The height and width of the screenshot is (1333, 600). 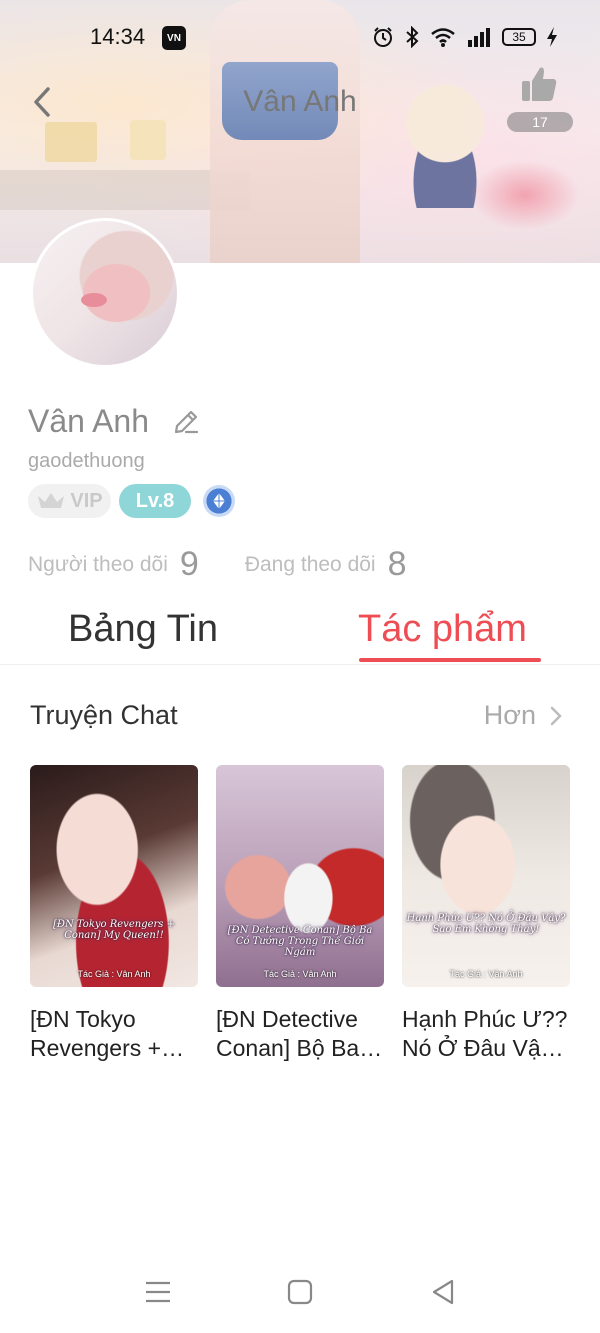 I want to click on profile-badges: VIP Lv.8, so click(x=131, y=501).